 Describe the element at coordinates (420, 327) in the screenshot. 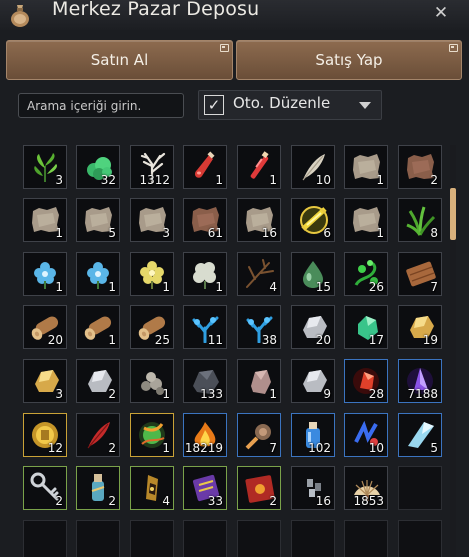

I see `inventory-slot: 19` at that location.